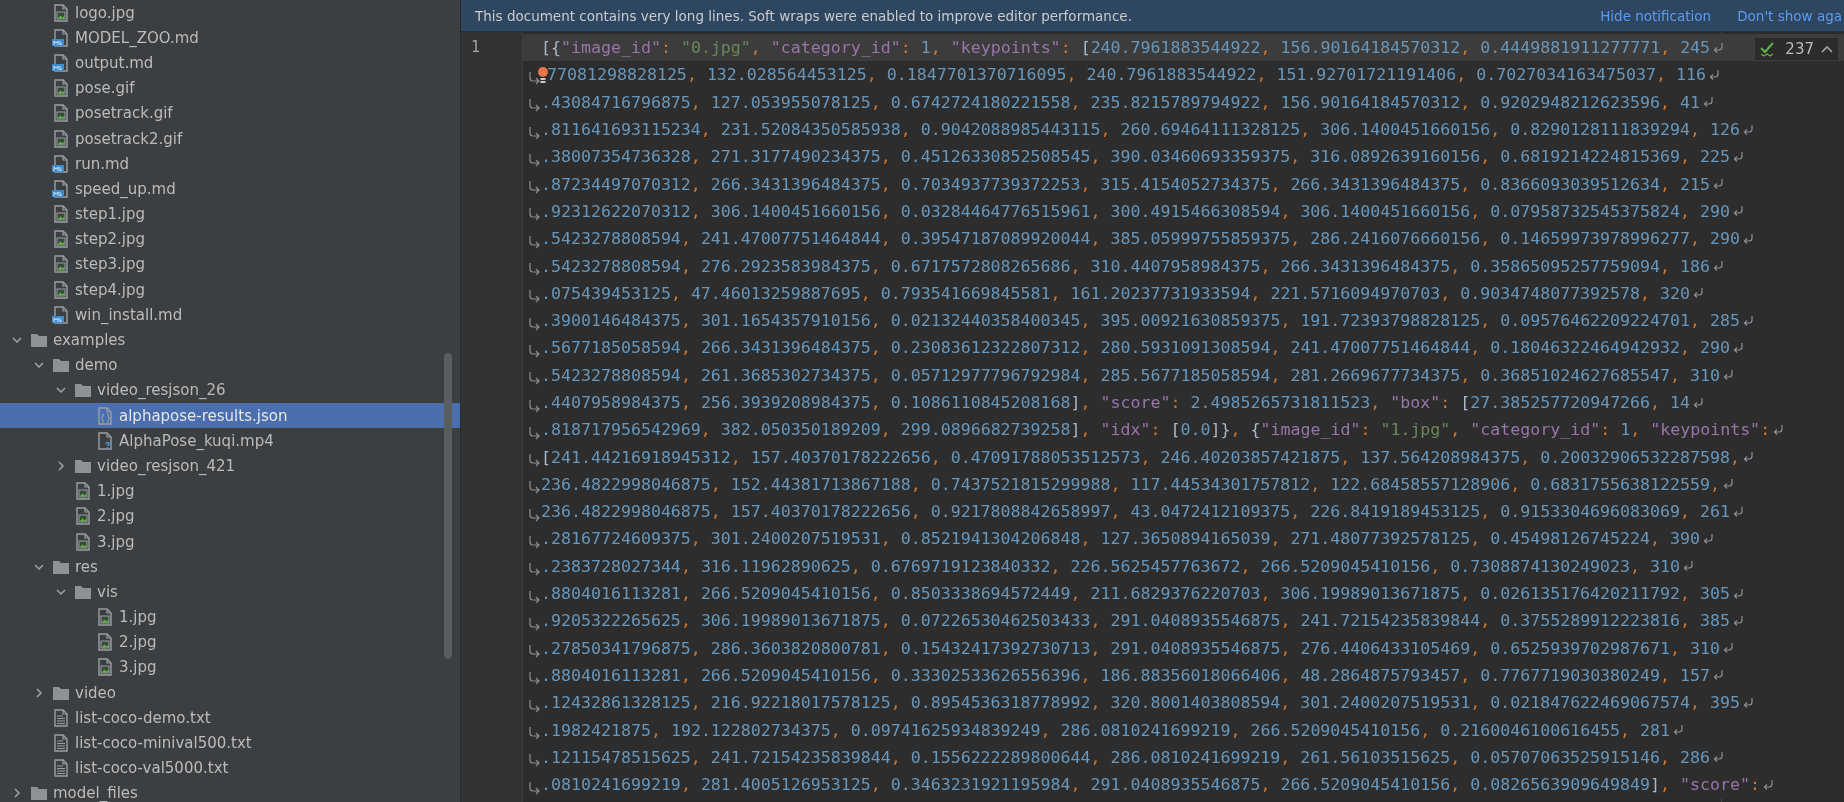 This screenshot has height=802, width=1844. I want to click on inspection-widget: 237, so click(1796, 49).